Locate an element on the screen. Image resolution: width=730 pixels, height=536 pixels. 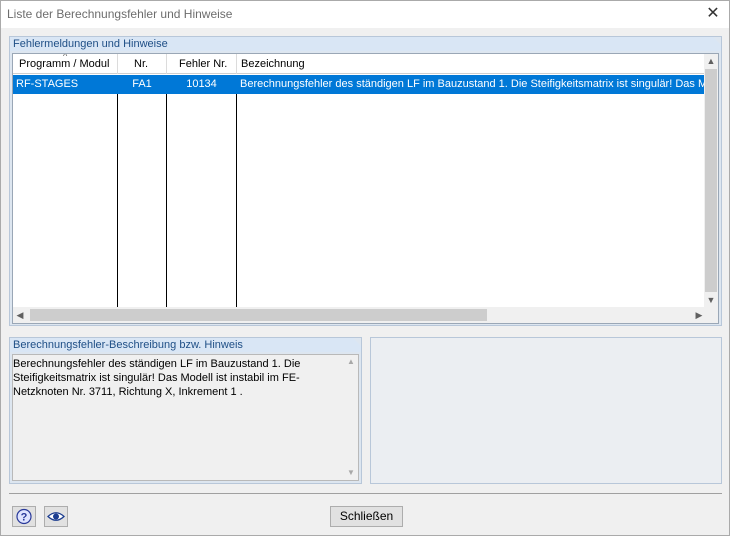
description-scrollbar: ▲ ▼ is located at coordinates (351, 417).